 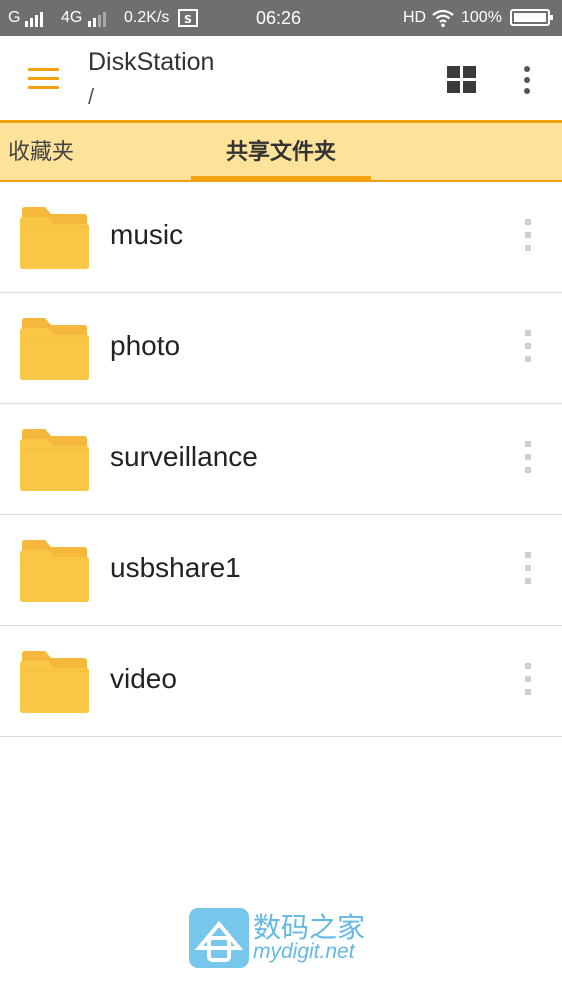 I want to click on signal-icon, so click(x=33, y=18).